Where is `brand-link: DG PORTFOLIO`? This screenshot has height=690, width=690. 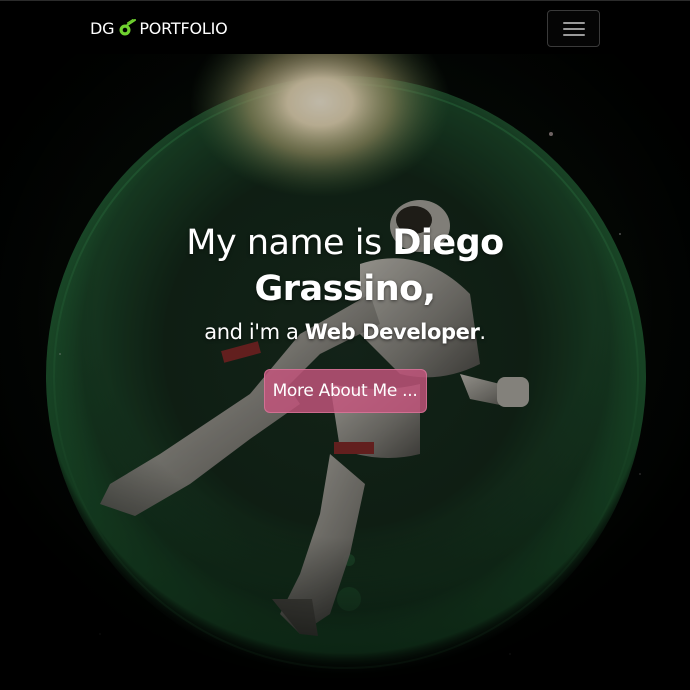
brand-link: DG PORTFOLIO is located at coordinates (159, 28).